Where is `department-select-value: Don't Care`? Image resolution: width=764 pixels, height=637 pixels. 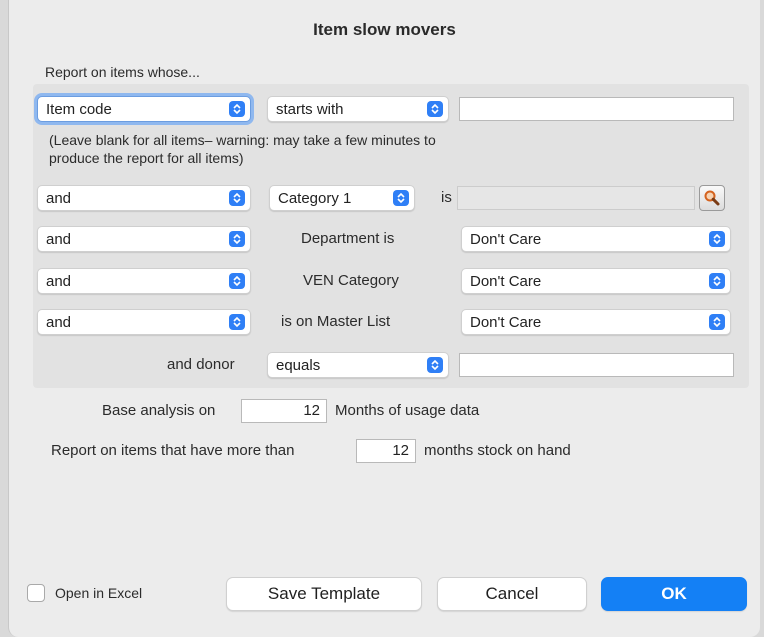
department-select-value: Don't Care is located at coordinates (506, 239).